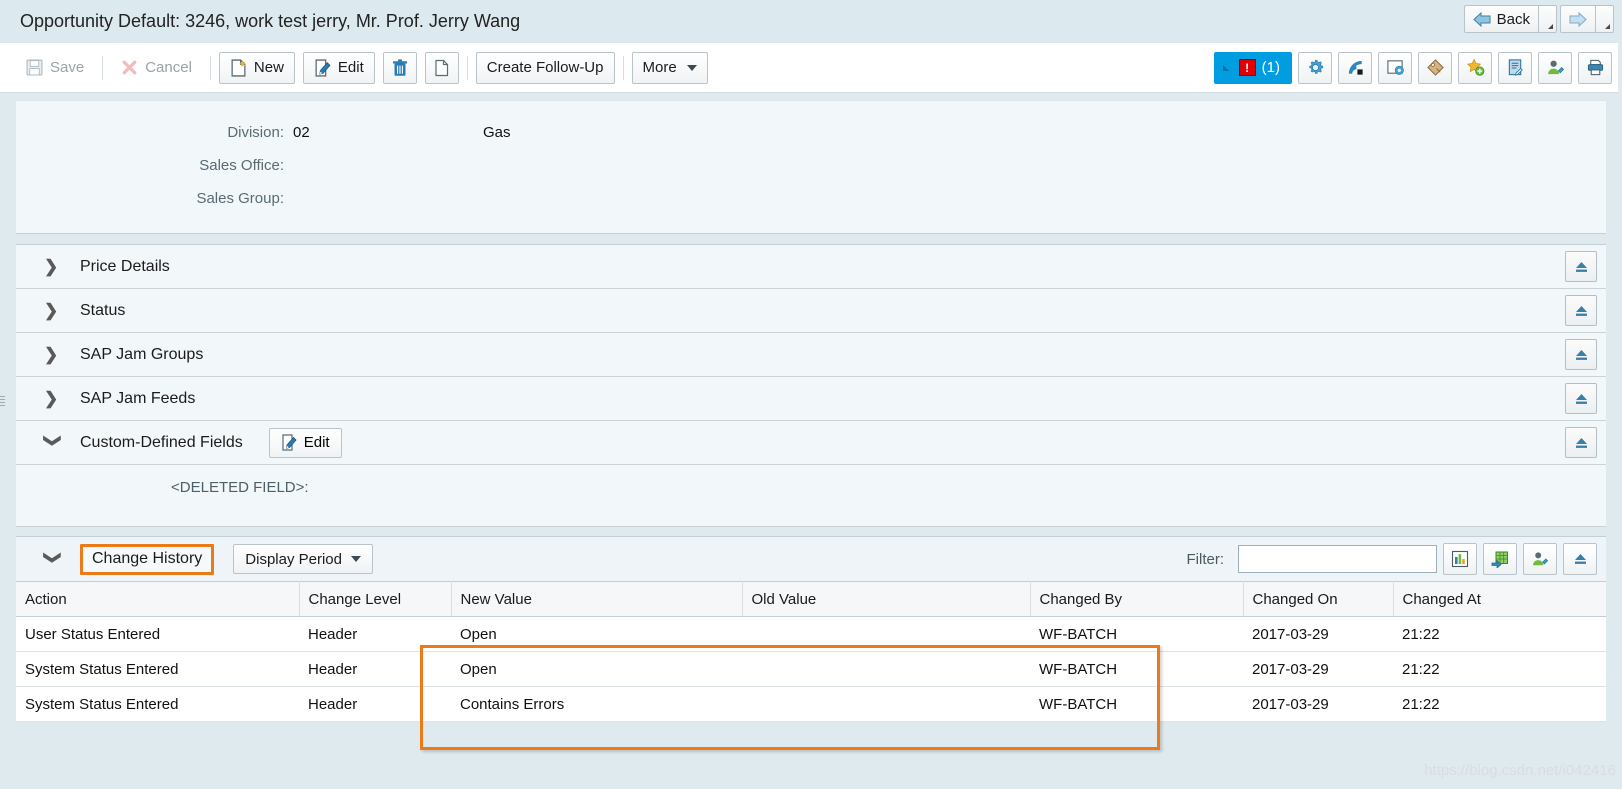  Describe the element at coordinates (1605, 19) in the screenshot. I see `forward-history-dropdown` at that location.